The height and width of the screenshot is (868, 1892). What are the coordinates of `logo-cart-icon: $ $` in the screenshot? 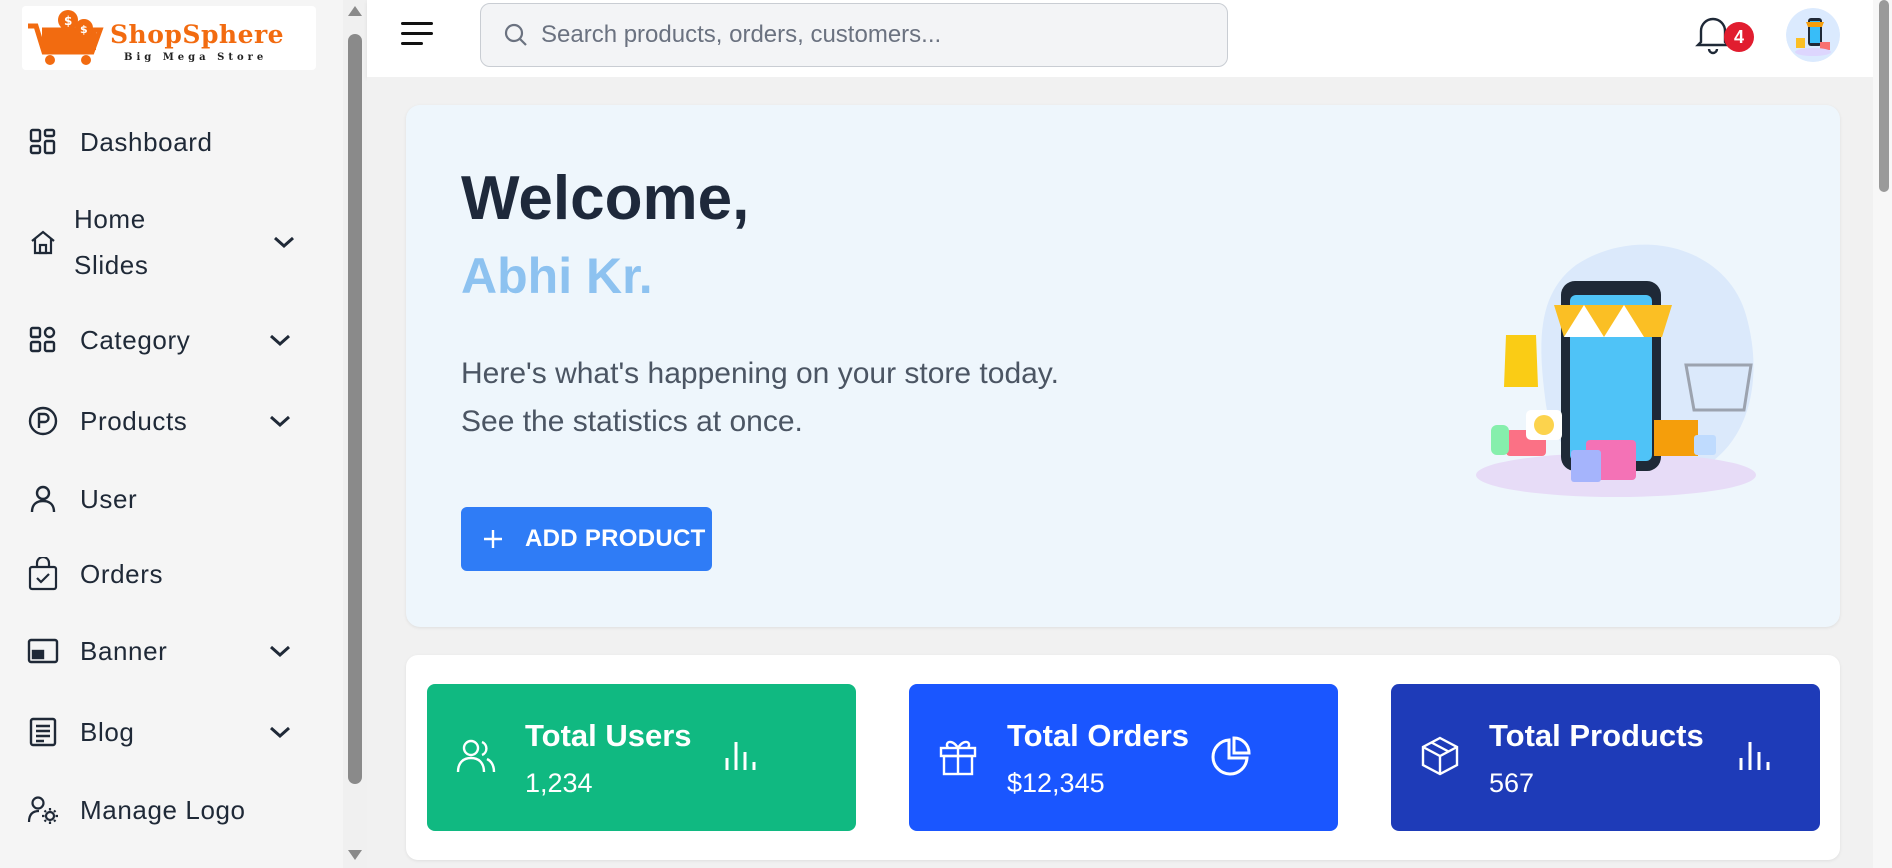 It's located at (67, 38).